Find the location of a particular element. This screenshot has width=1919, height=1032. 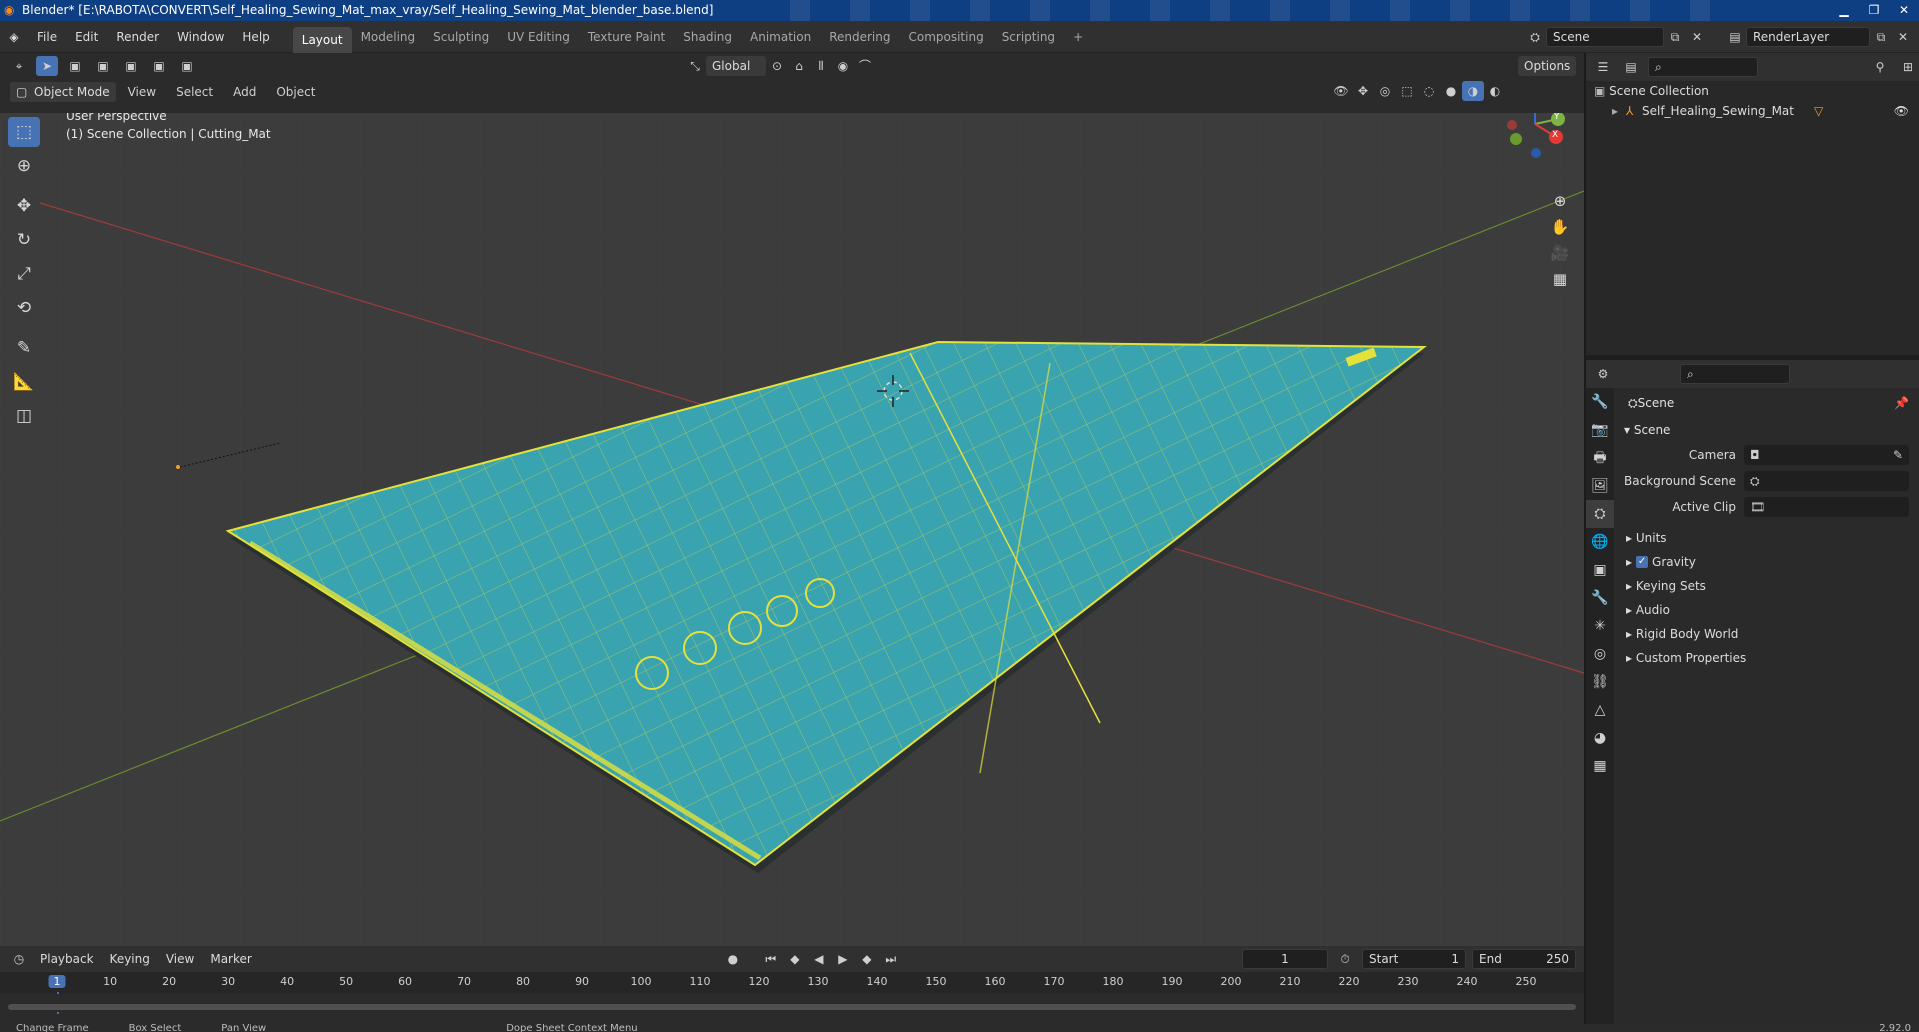

current-frame-field: 1 is located at coordinates (1285, 959).